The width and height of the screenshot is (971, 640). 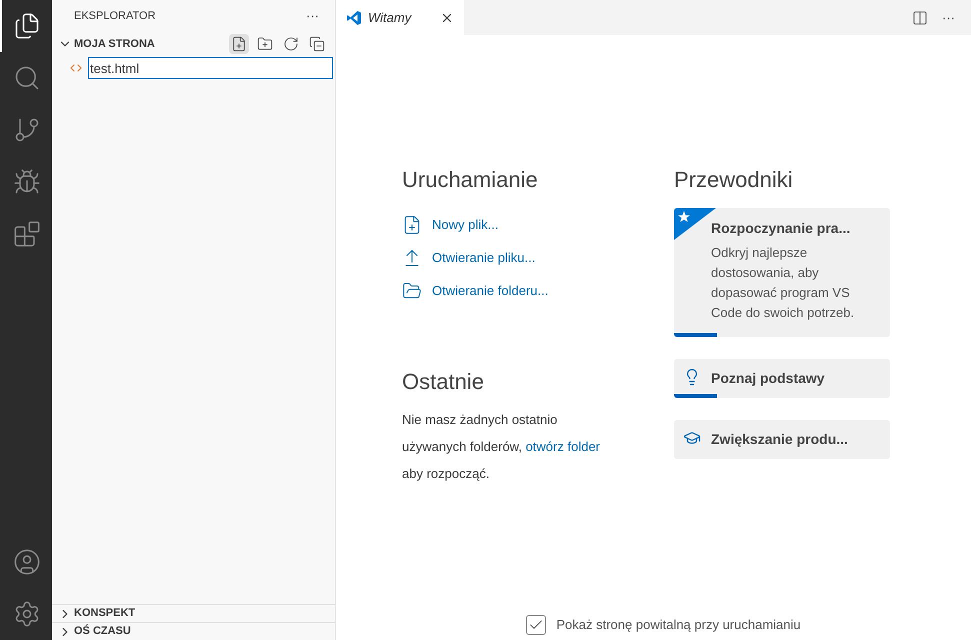 I want to click on file-name-input: test.html, so click(x=210, y=68).